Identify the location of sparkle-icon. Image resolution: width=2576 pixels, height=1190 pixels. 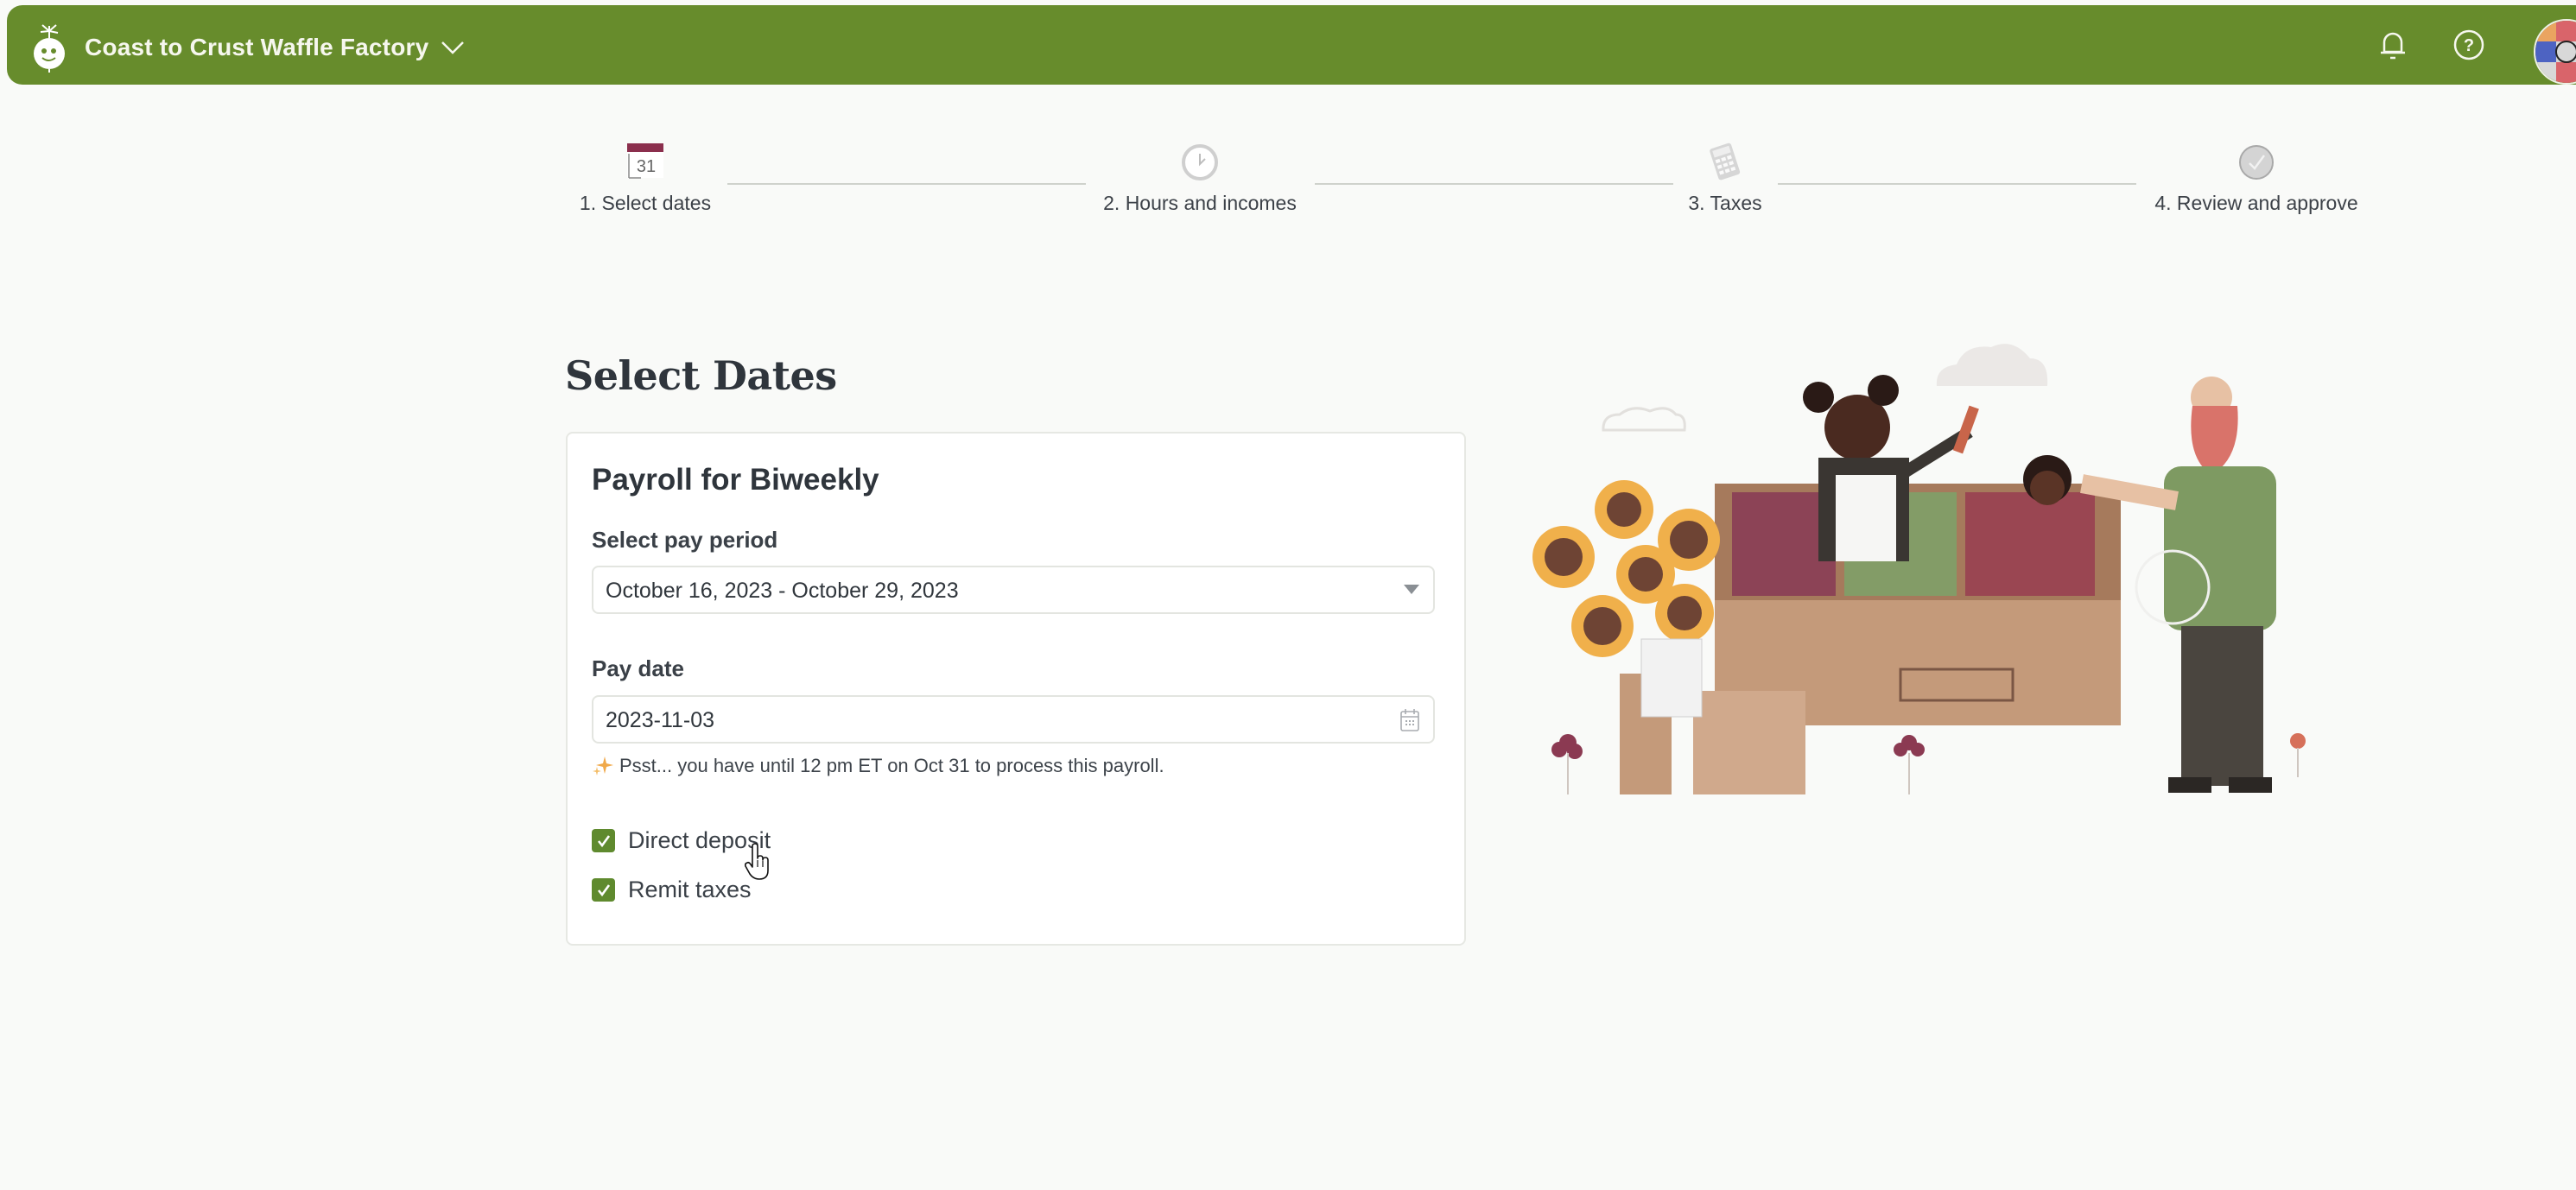
(603, 766).